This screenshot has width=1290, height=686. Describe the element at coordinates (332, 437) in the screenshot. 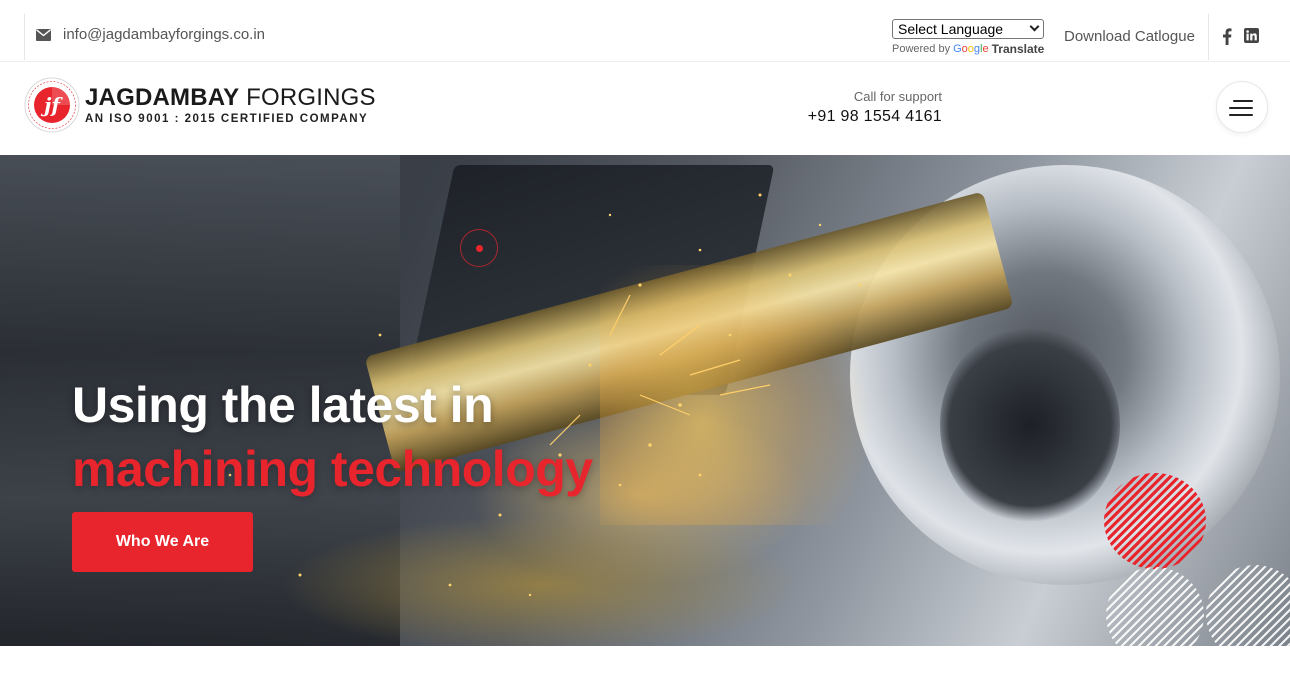

I see `hero-title: Using the latest in machining technology` at that location.